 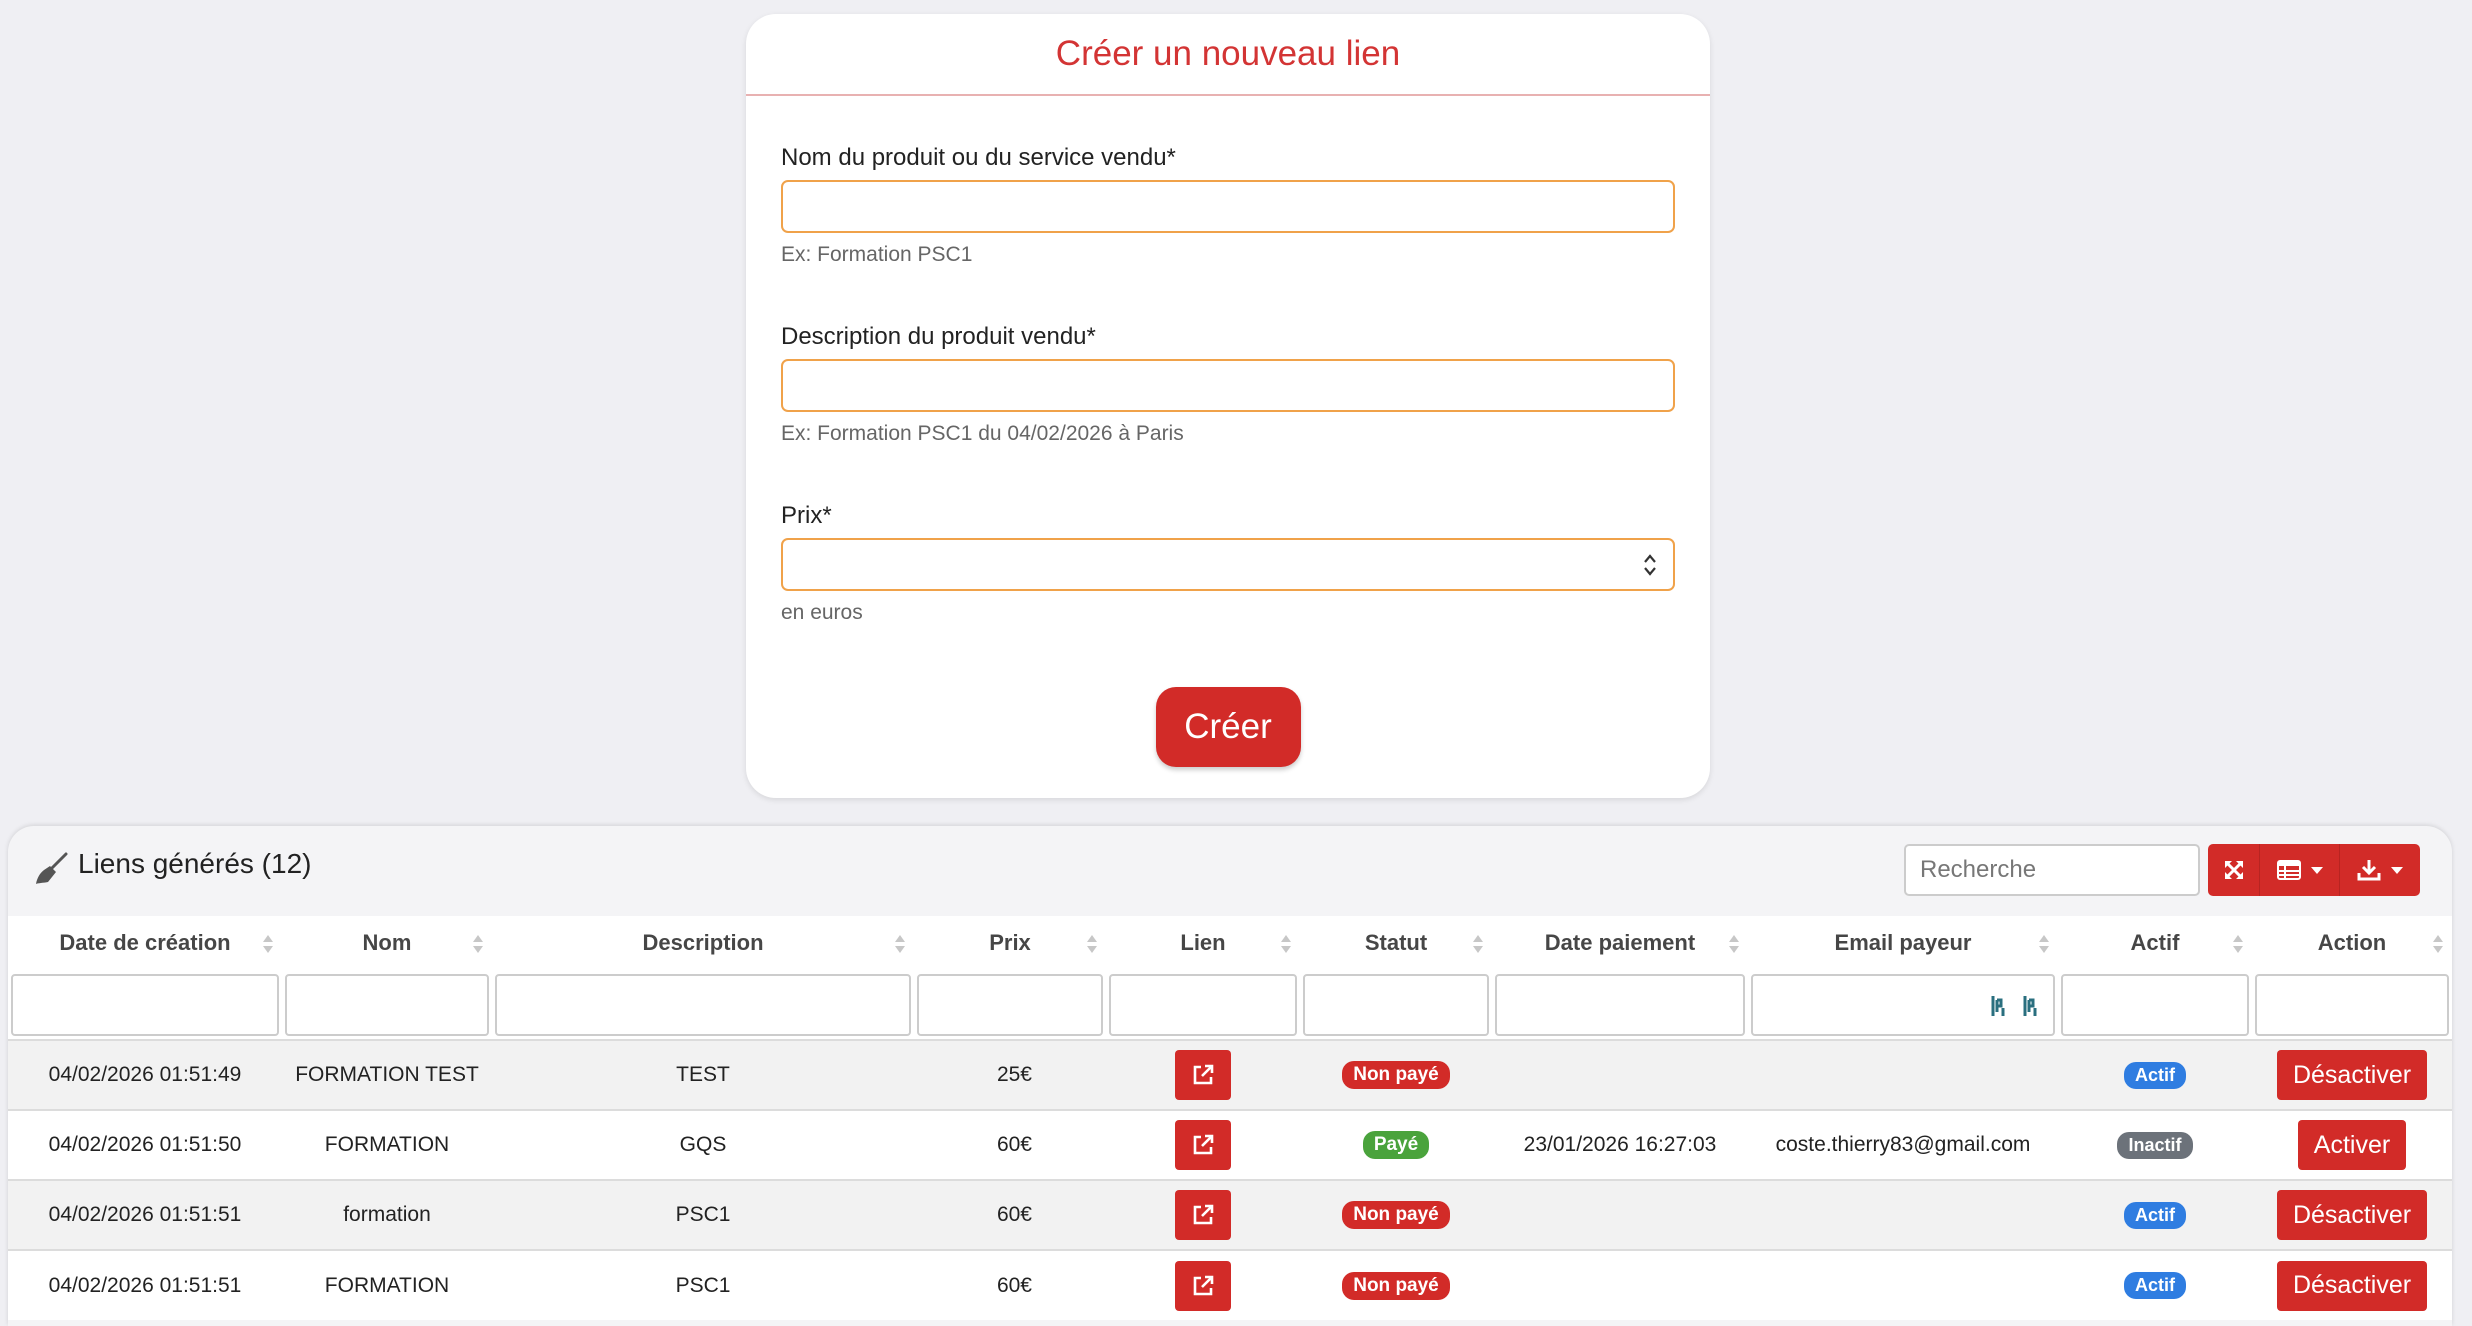 What do you see at coordinates (145, 943) in the screenshot?
I see `column-header-date: Date de création` at bounding box center [145, 943].